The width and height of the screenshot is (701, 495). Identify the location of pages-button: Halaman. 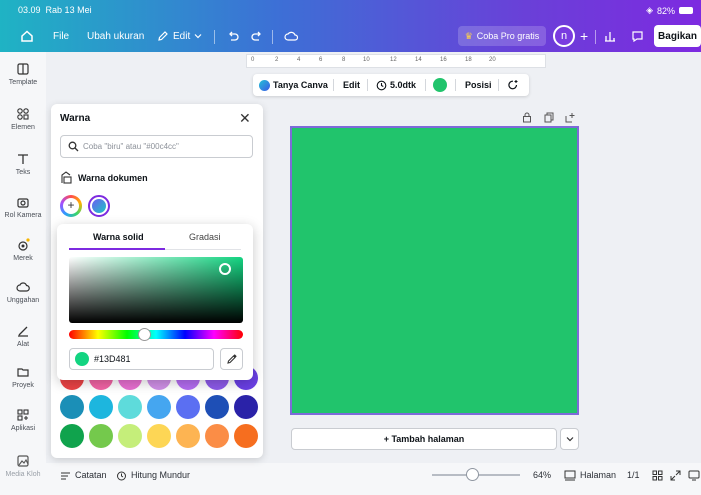
(590, 475).